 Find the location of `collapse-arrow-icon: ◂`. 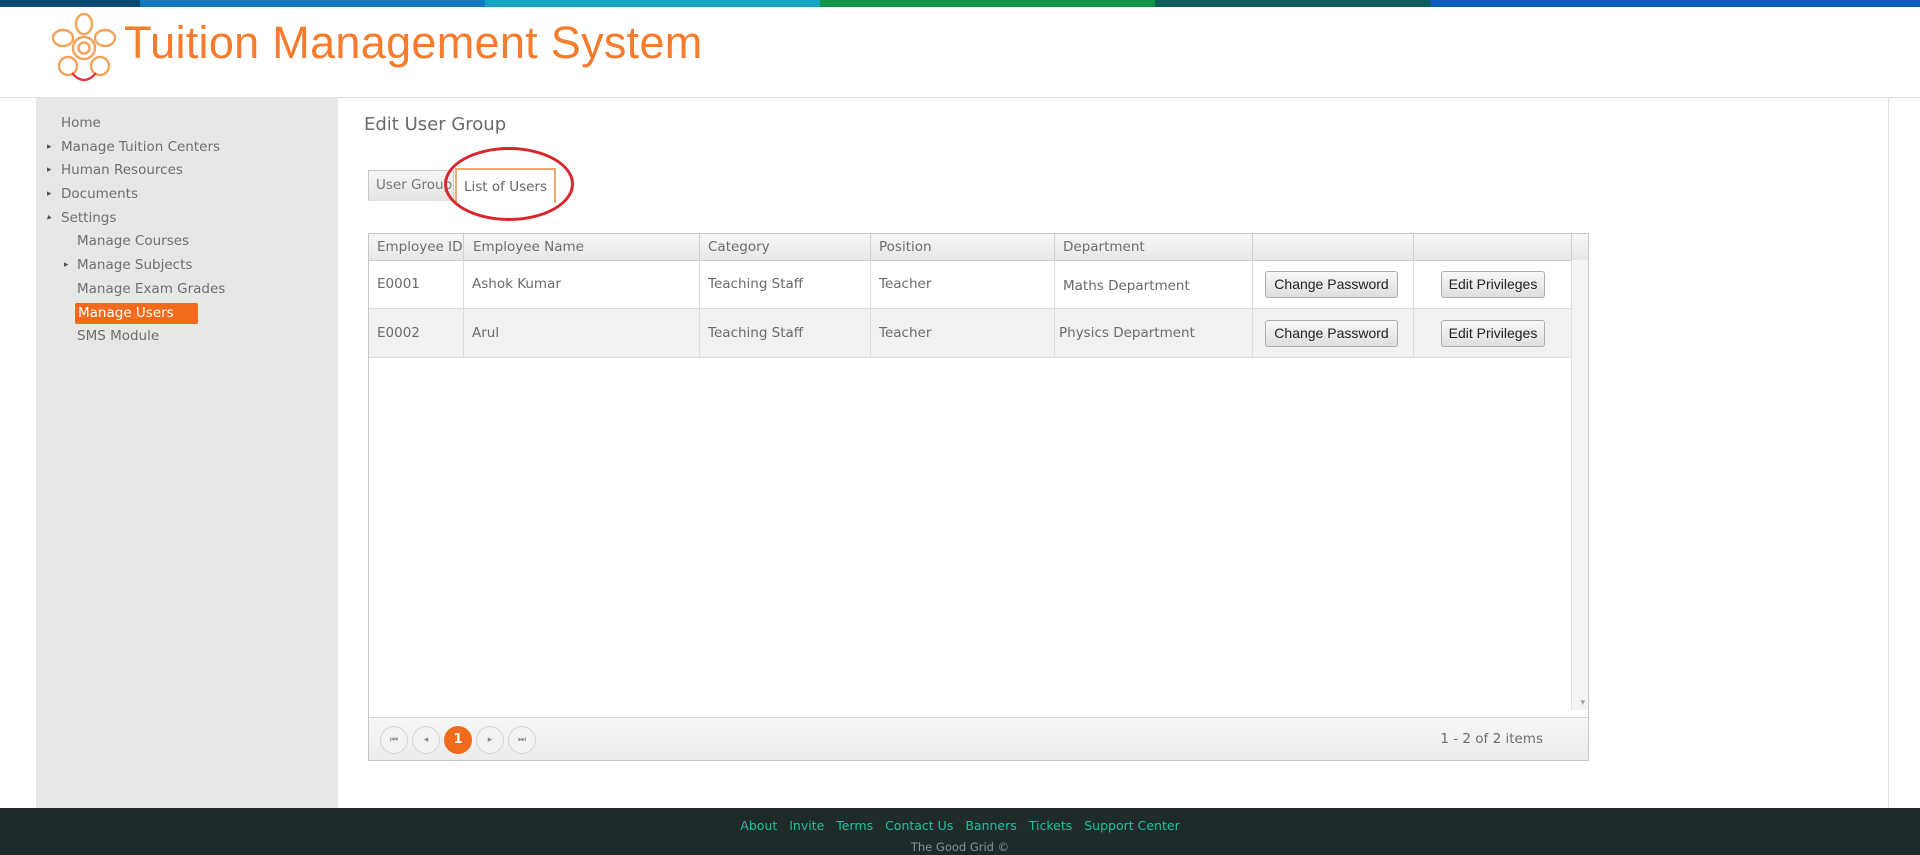

collapse-arrow-icon: ◂ is located at coordinates (49, 219).